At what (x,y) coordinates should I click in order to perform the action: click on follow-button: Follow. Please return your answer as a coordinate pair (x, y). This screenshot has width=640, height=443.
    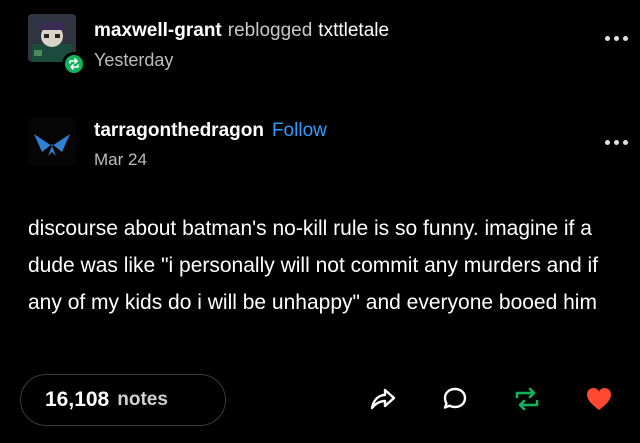
    Looking at the image, I should click on (299, 130).